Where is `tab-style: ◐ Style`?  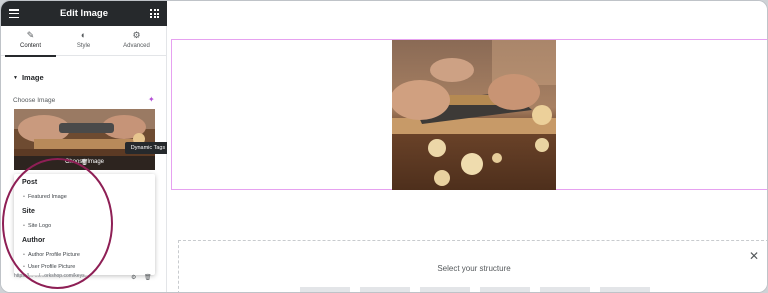 tab-style: ◐ Style is located at coordinates (83, 41).